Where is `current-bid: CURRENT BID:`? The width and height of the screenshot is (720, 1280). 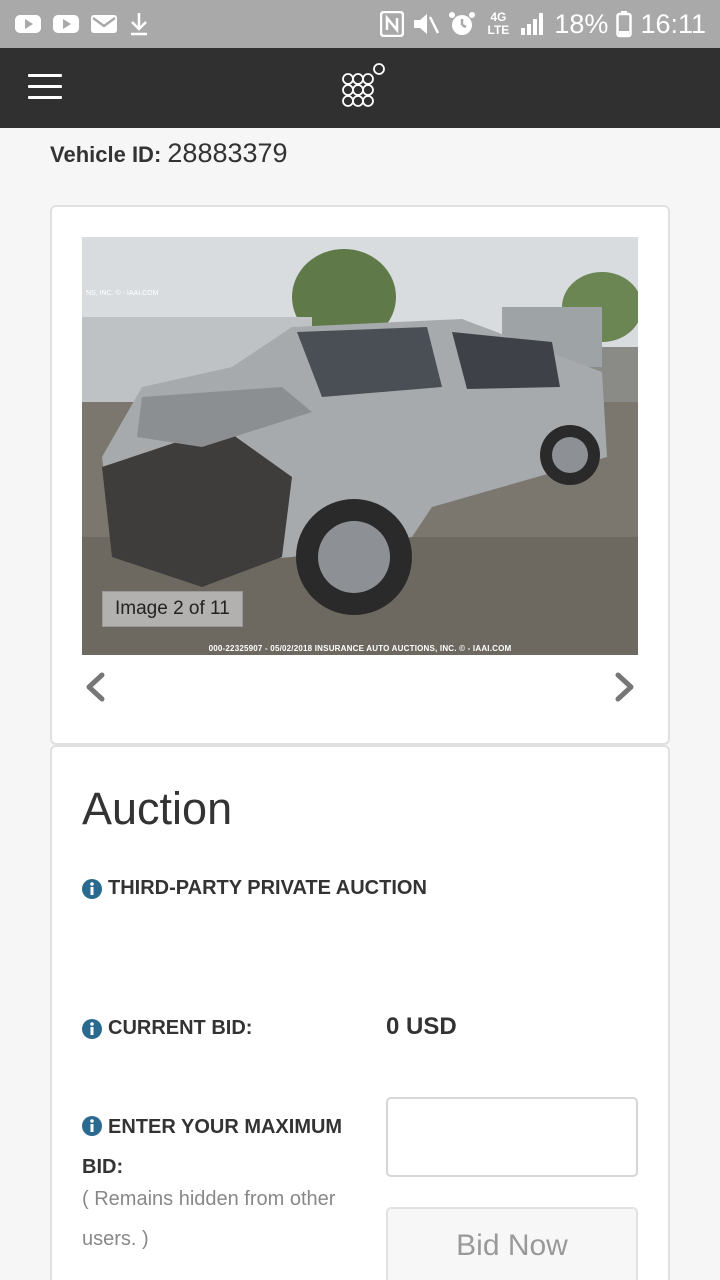 current-bid: CURRENT BID: is located at coordinates (167, 1028).